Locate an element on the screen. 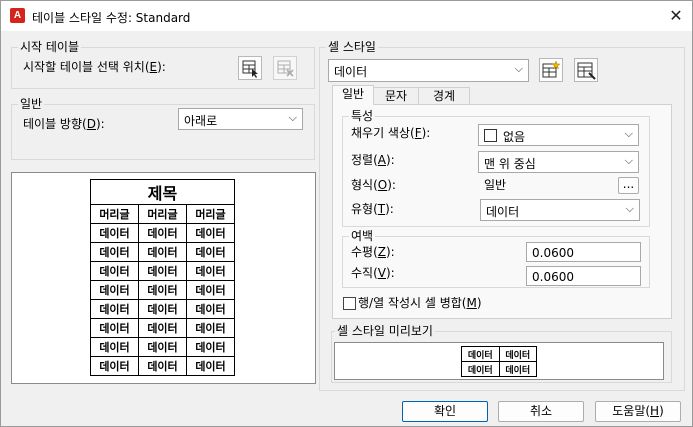 The width and height of the screenshot is (693, 427). format-label: 형식(O): is located at coordinates (373, 185).